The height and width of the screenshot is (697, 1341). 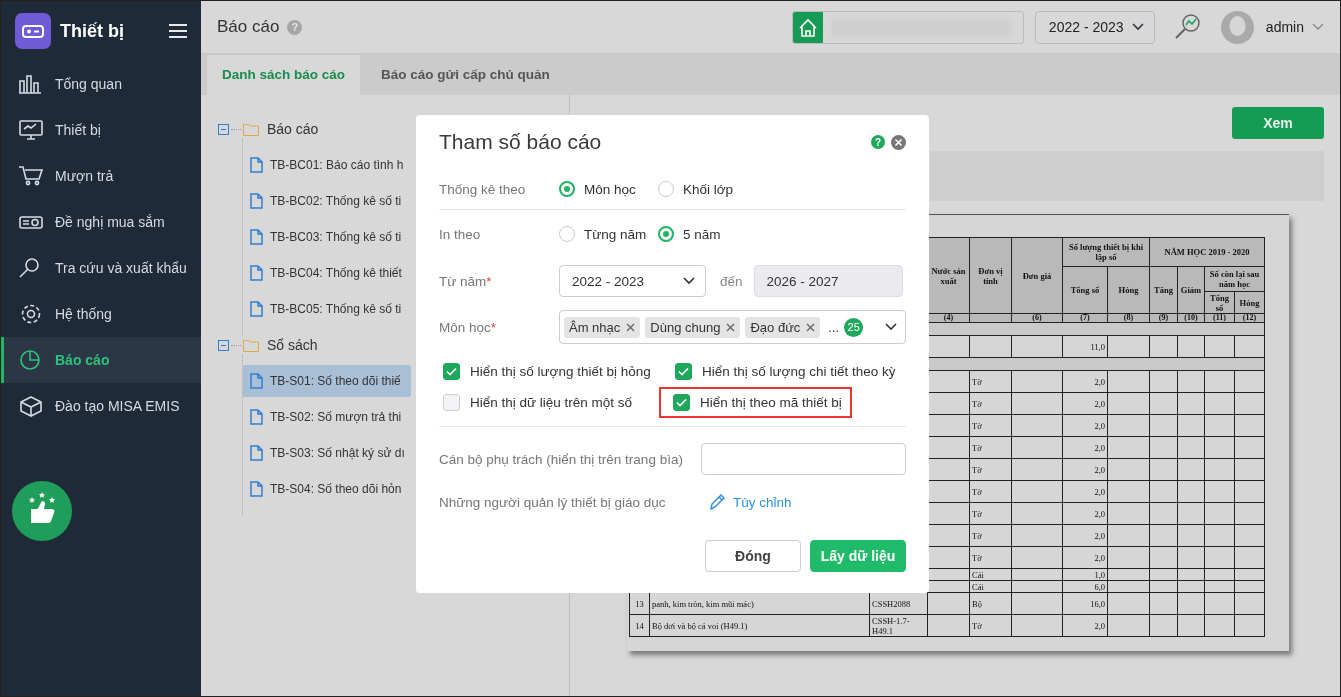 What do you see at coordinates (1037, 318) in the screenshot?
I see `column-number: (6)` at bounding box center [1037, 318].